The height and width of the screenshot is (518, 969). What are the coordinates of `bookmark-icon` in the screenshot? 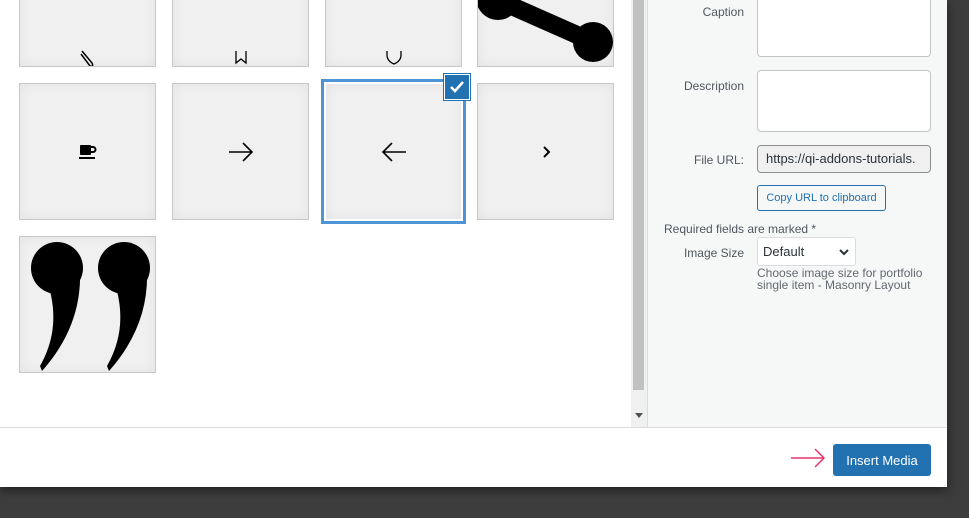 It's located at (240, 57).